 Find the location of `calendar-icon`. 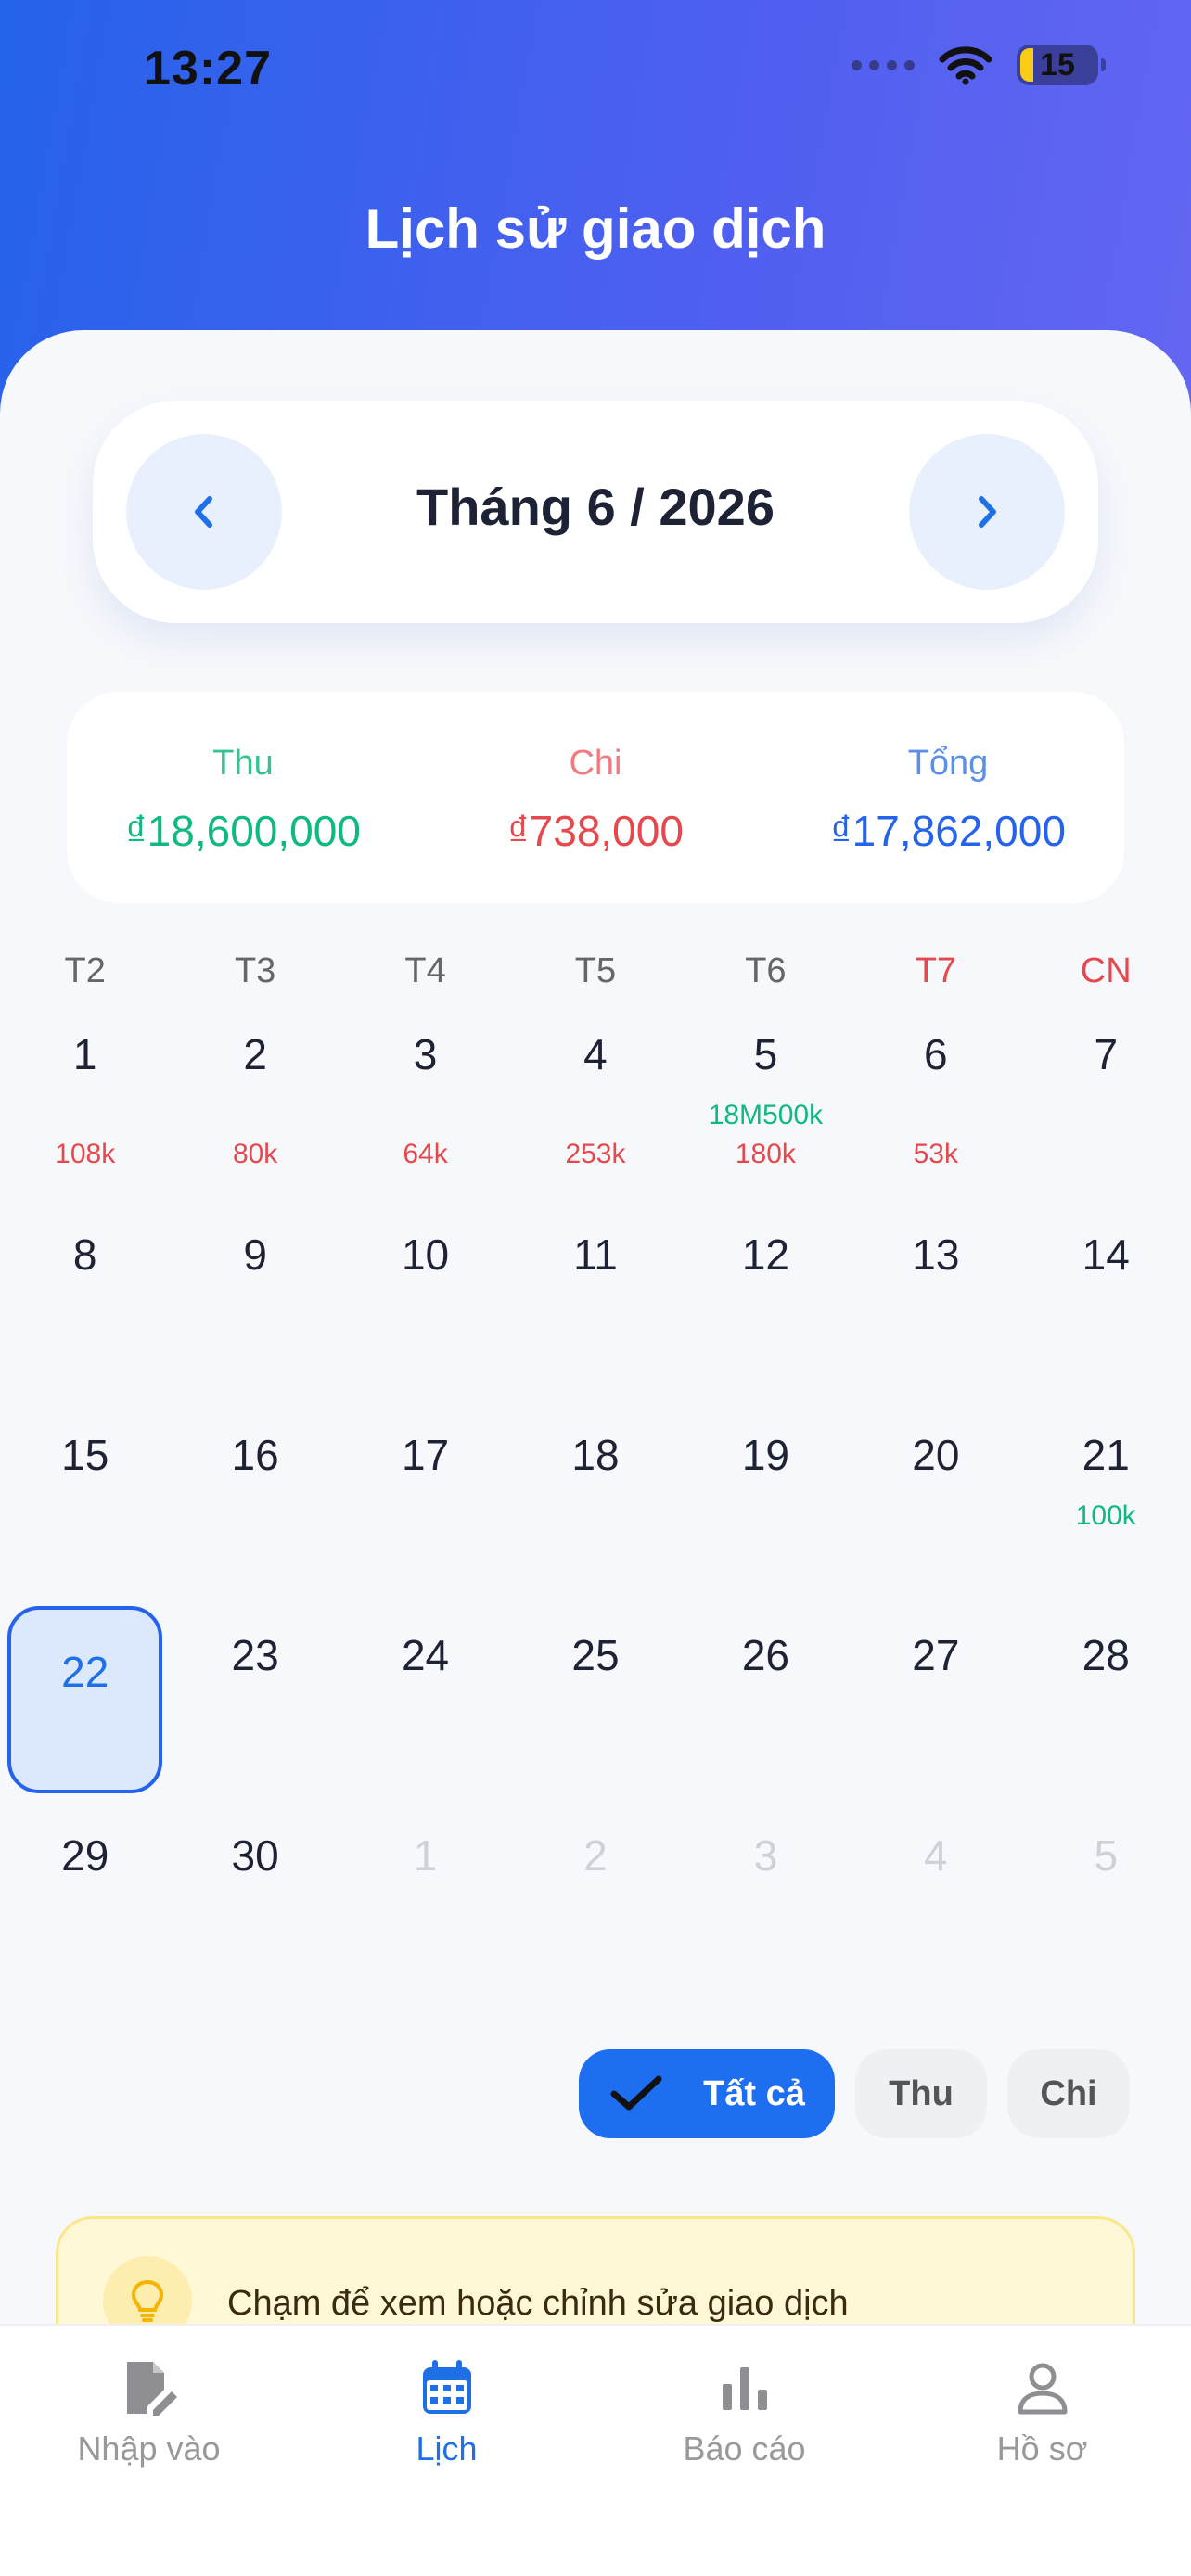

calendar-icon is located at coordinates (446, 2387).